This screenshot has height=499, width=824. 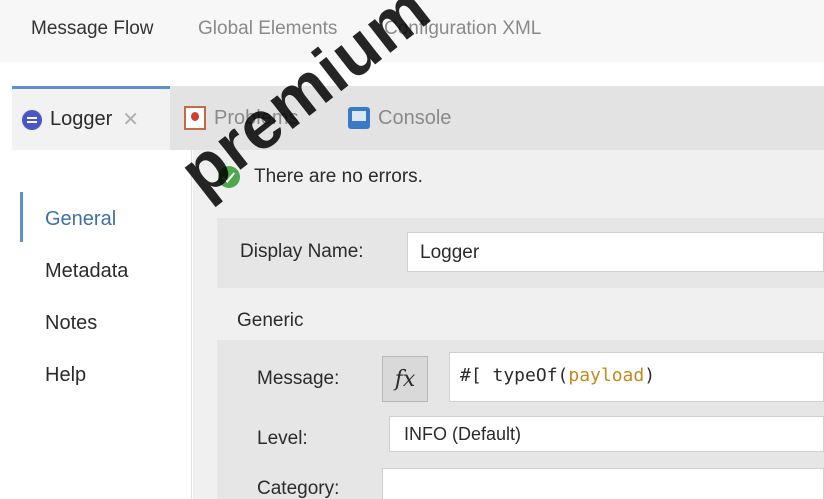 What do you see at coordinates (514, 375) in the screenshot?
I see `message-prefix: #[ typeOf(` at bounding box center [514, 375].